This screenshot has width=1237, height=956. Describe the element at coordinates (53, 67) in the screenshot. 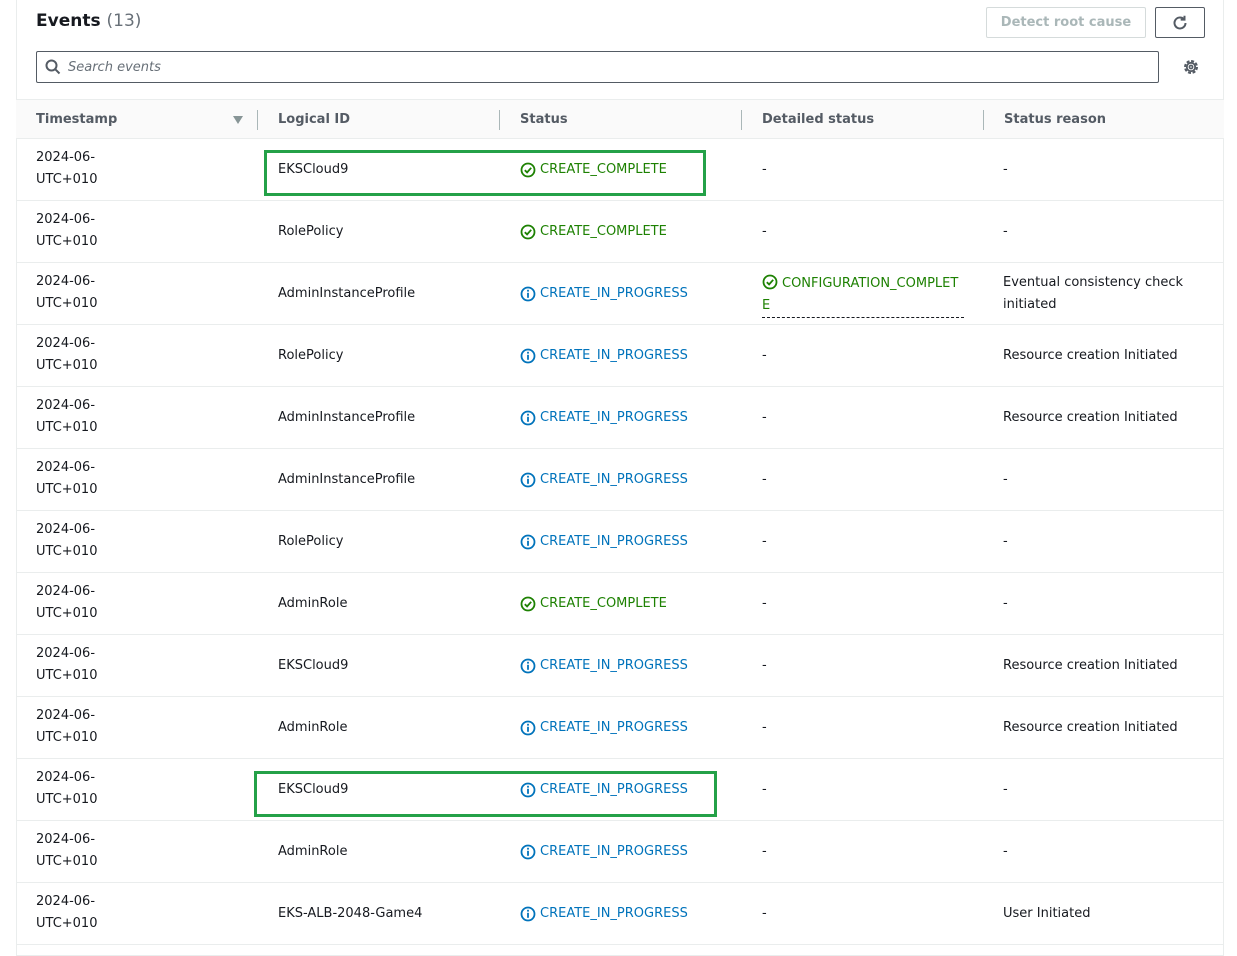

I see `search-icon` at that location.